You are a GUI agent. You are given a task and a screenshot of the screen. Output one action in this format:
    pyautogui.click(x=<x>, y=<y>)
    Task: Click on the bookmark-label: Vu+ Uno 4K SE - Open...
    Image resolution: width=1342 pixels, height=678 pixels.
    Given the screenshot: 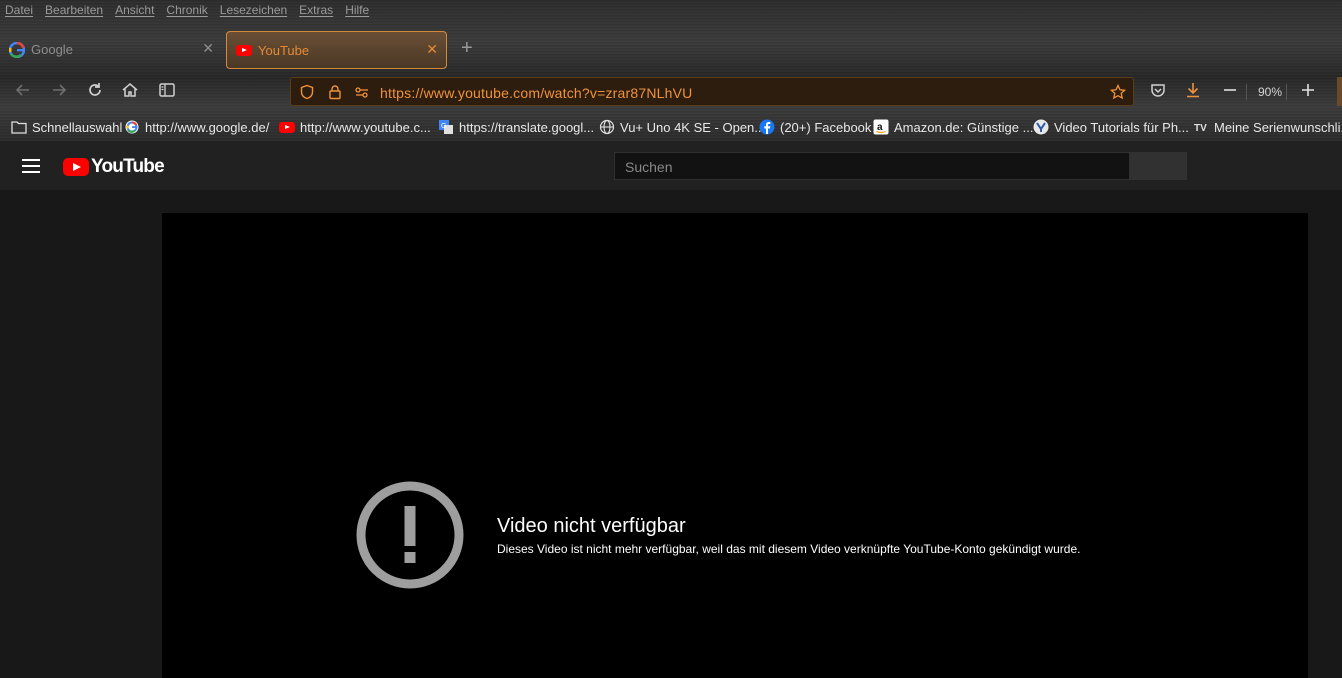 What is the action you would take?
    pyautogui.click(x=693, y=127)
    